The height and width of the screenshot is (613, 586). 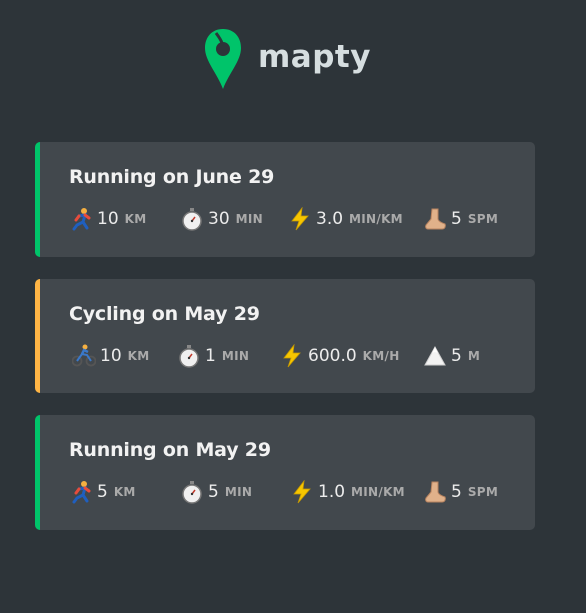 I want to click on workout-pace: 1.0 min/km, so click(x=347, y=492).